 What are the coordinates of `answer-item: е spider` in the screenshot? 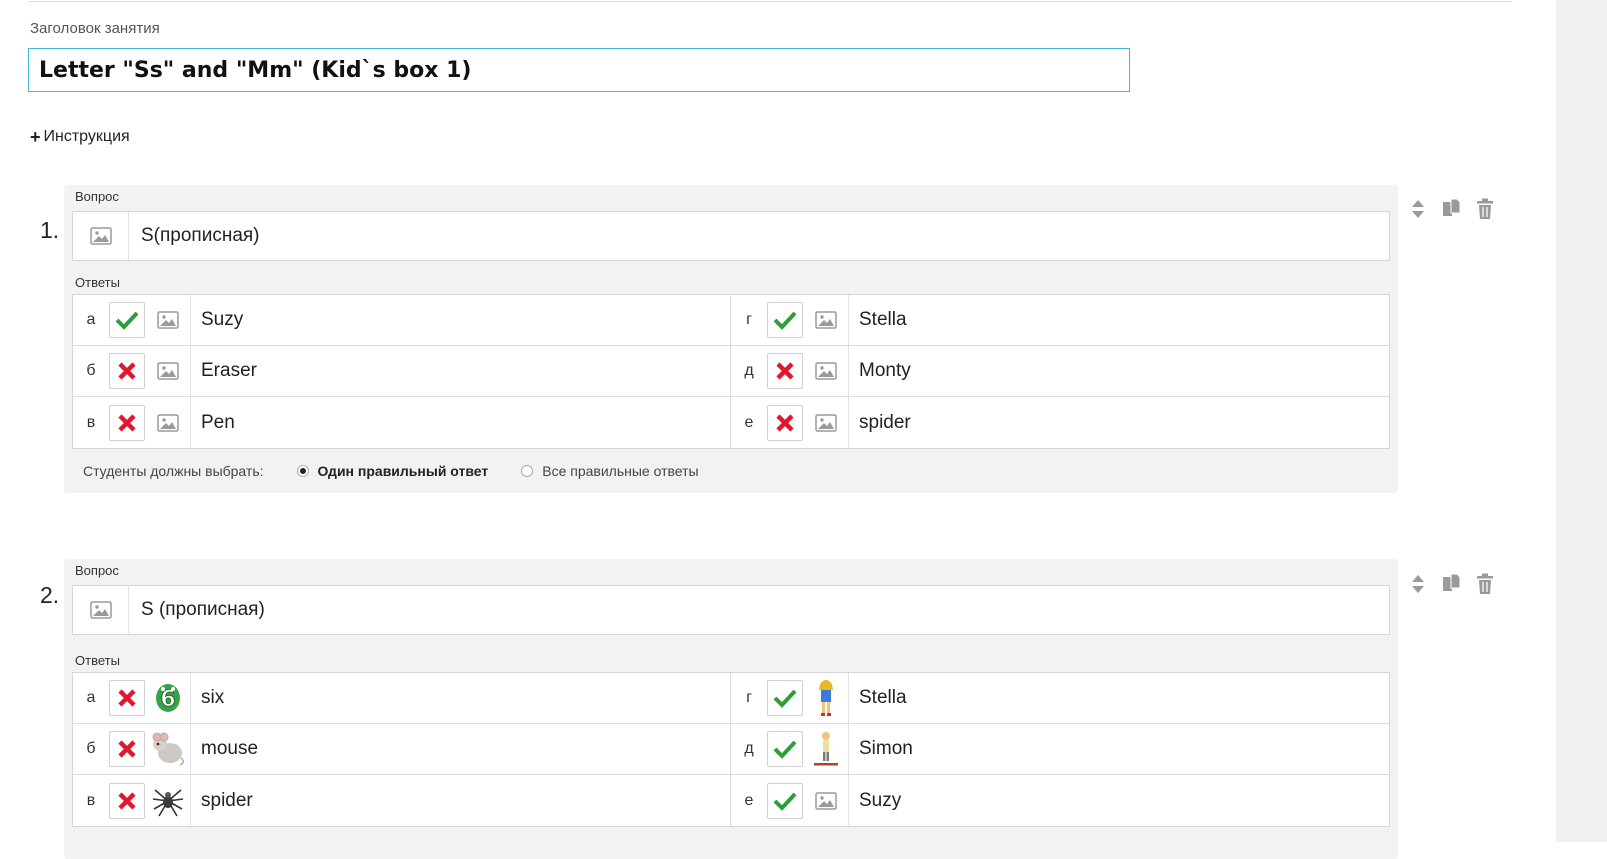 It's located at (1060, 422).